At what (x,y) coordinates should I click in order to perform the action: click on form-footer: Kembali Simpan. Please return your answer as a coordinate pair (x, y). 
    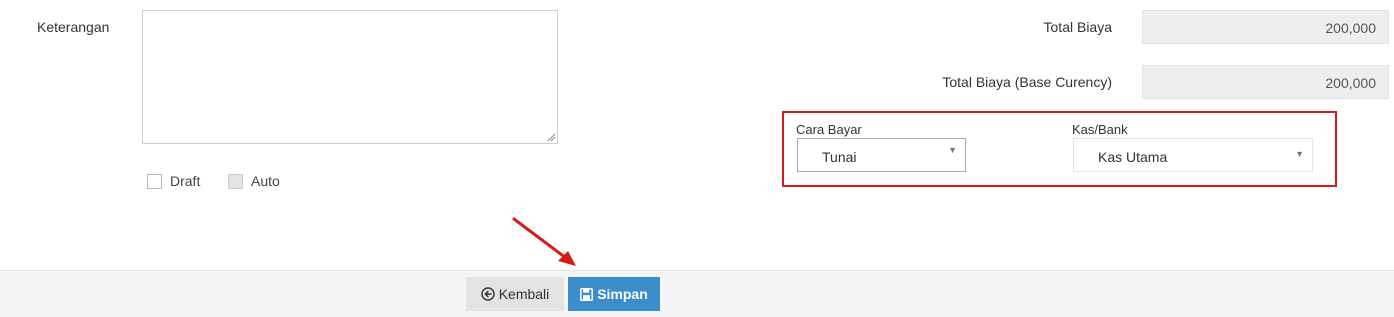
    Looking at the image, I should click on (697, 293).